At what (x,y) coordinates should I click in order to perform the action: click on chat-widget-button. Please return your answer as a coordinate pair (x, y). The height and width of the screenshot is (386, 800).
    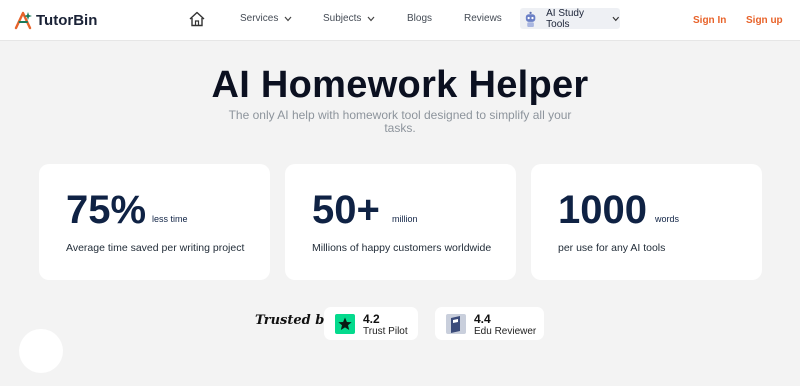
    Looking at the image, I should click on (41, 351).